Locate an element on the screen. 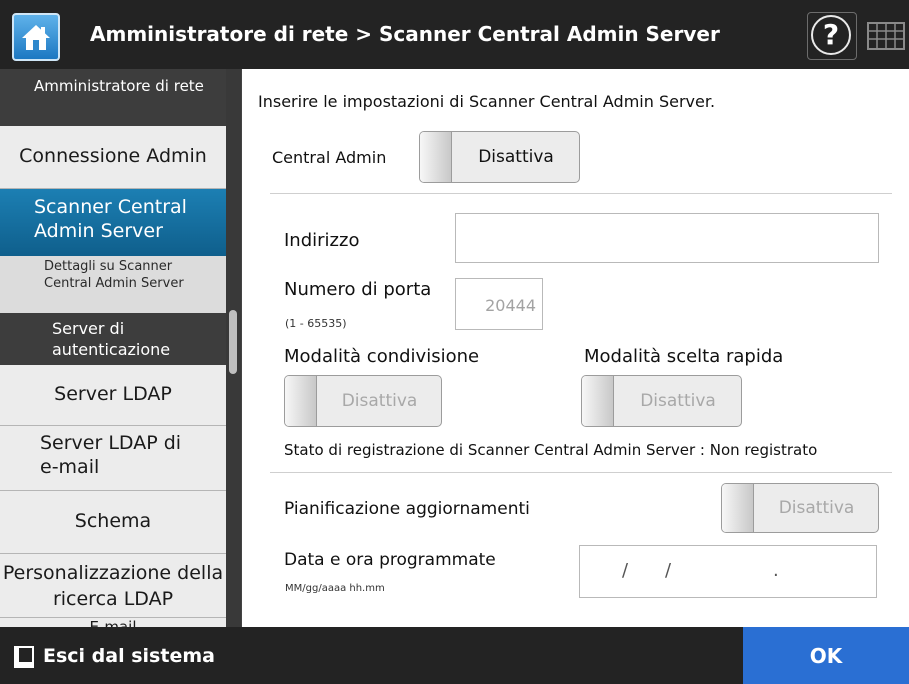 The image size is (909, 684). port-input: 20444 is located at coordinates (499, 304).